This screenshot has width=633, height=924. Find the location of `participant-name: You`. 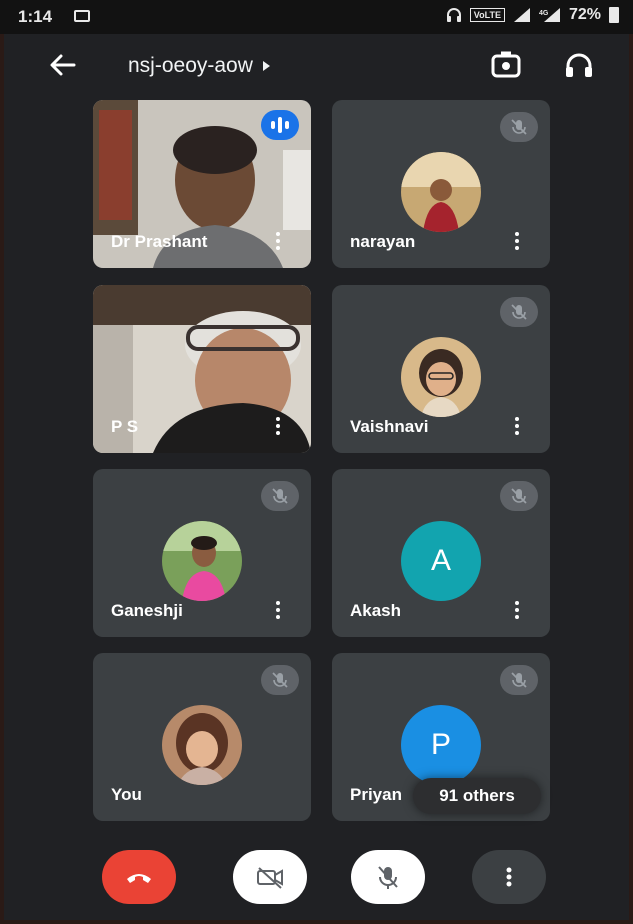

participant-name: You is located at coordinates (126, 794).